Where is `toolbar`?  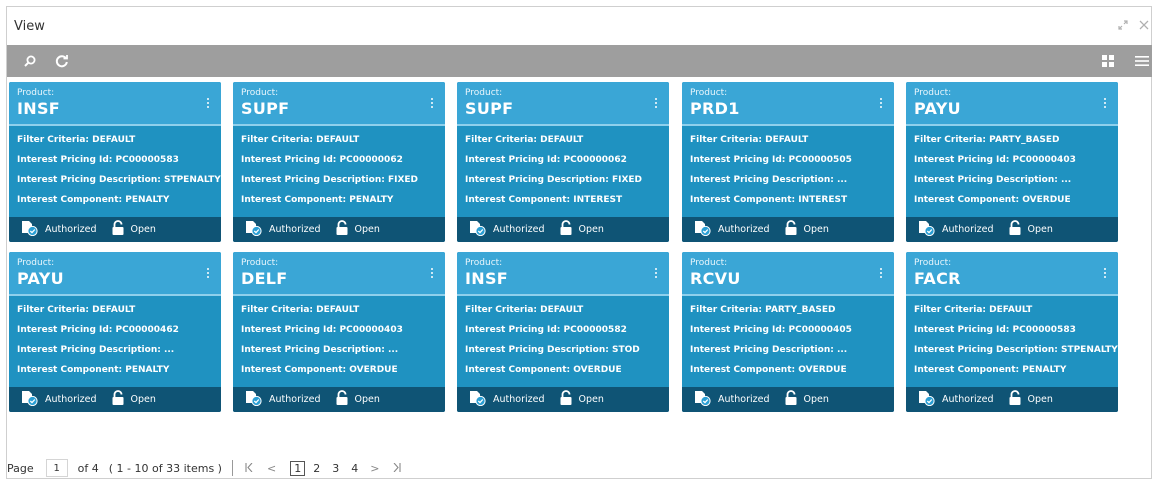 toolbar is located at coordinates (579, 61).